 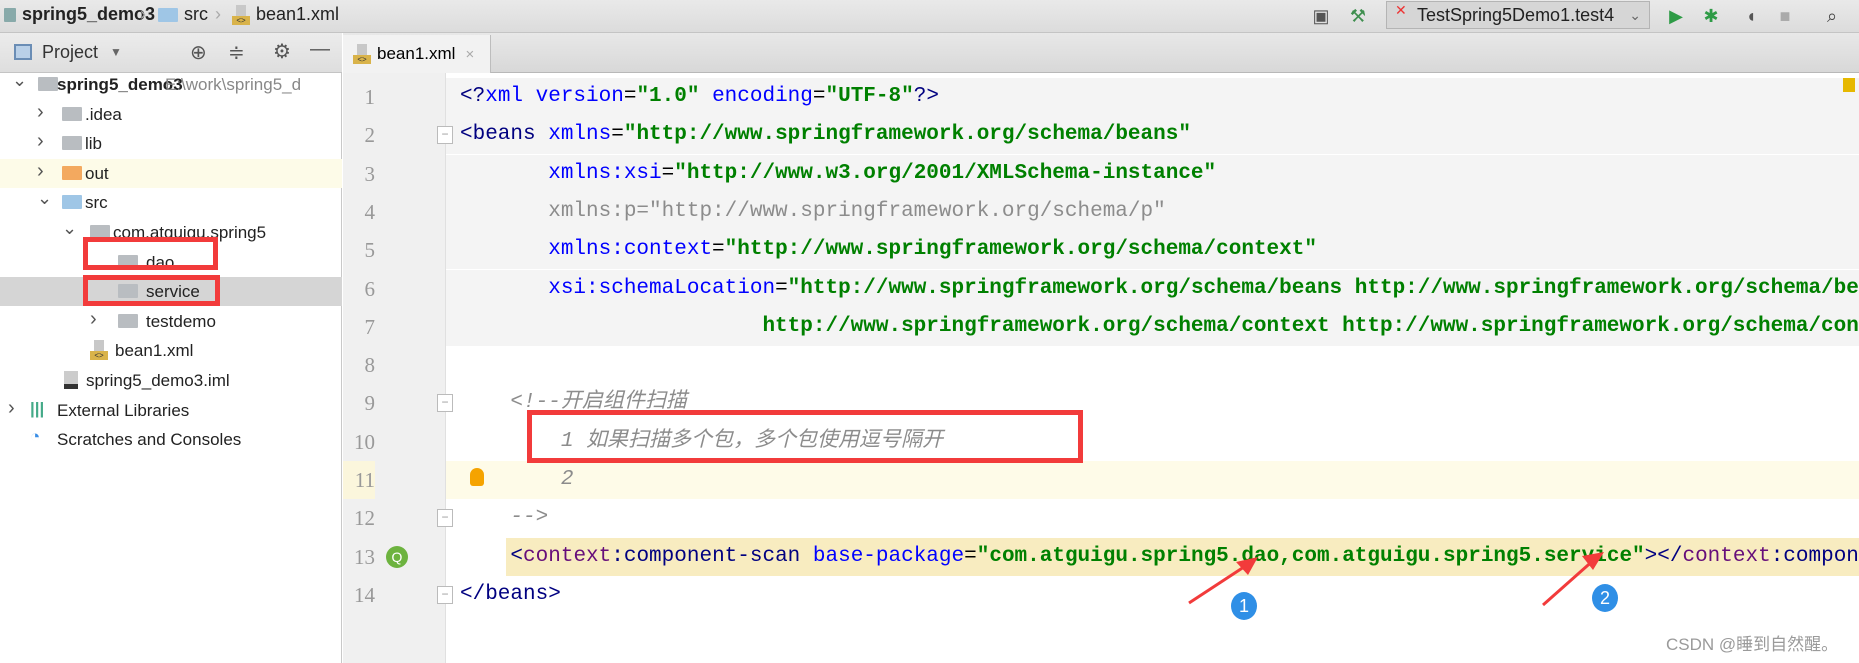 I want to click on watermark: CSDN @睡到自然醒。, so click(x=1752, y=644).